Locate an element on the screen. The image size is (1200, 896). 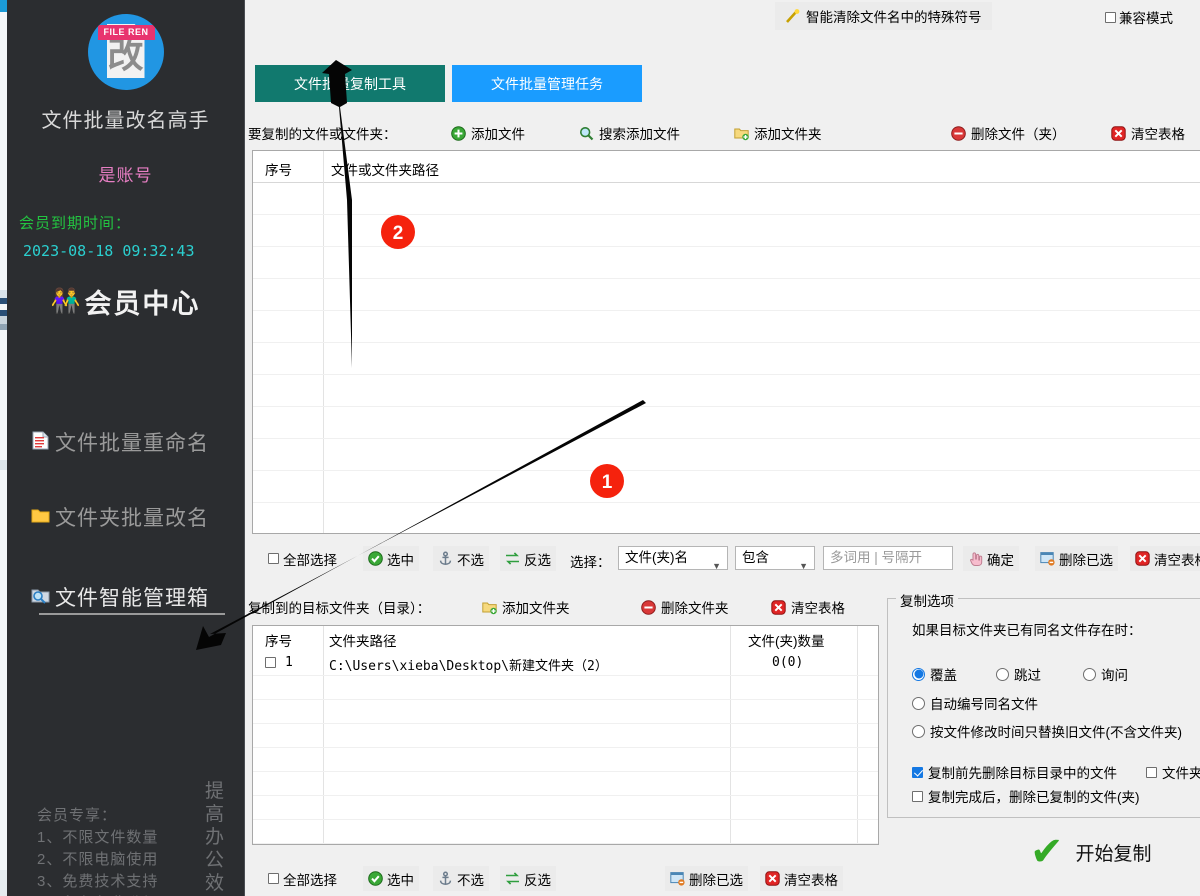
vip-expire-label: 会员到期时间： is located at coordinates (75, 223).